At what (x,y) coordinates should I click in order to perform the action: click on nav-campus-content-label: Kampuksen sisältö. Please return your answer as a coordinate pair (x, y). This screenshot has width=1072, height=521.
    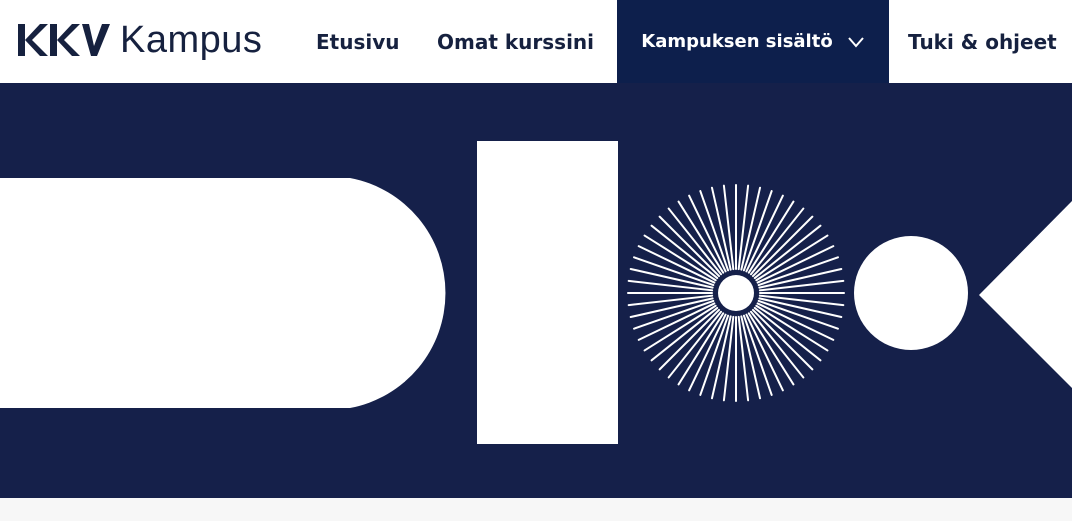
    Looking at the image, I should click on (737, 41).